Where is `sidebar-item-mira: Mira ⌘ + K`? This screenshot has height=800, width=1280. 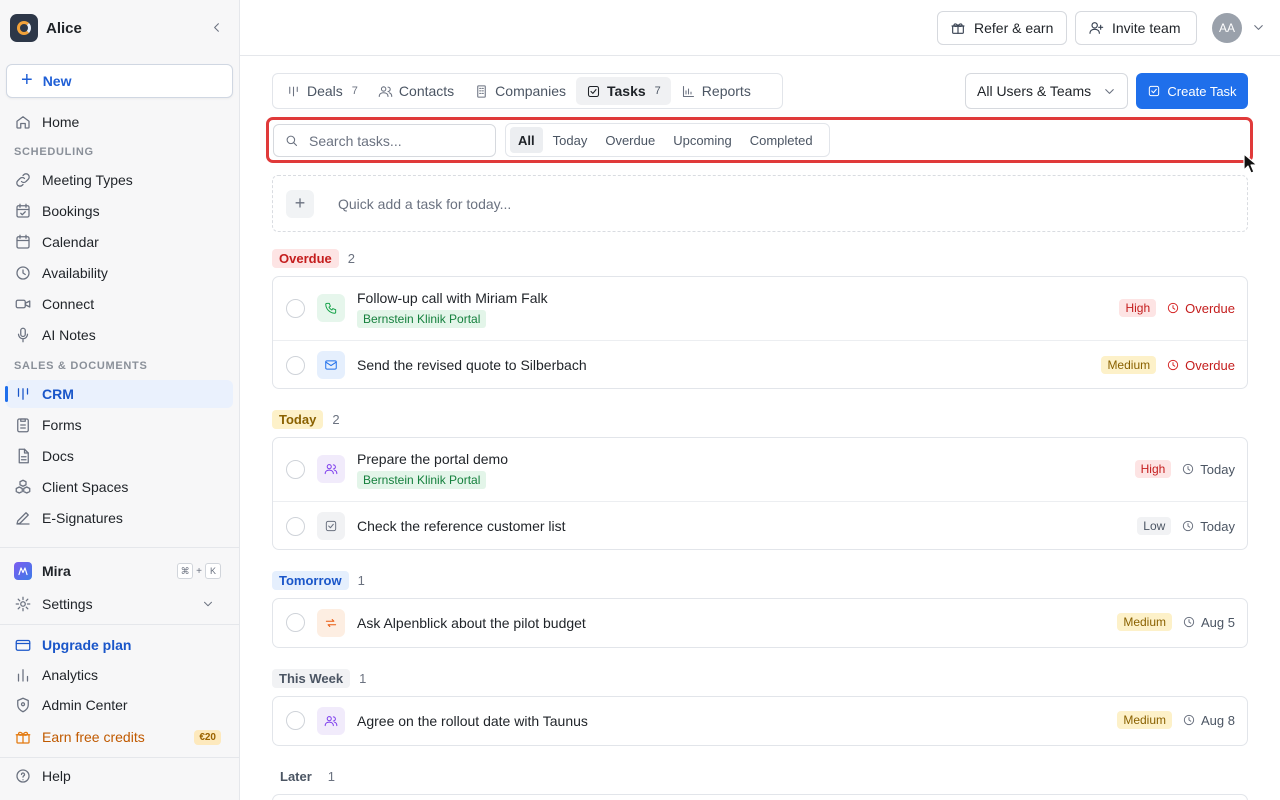 sidebar-item-mira: Mira ⌘ + K is located at coordinates (119, 571).